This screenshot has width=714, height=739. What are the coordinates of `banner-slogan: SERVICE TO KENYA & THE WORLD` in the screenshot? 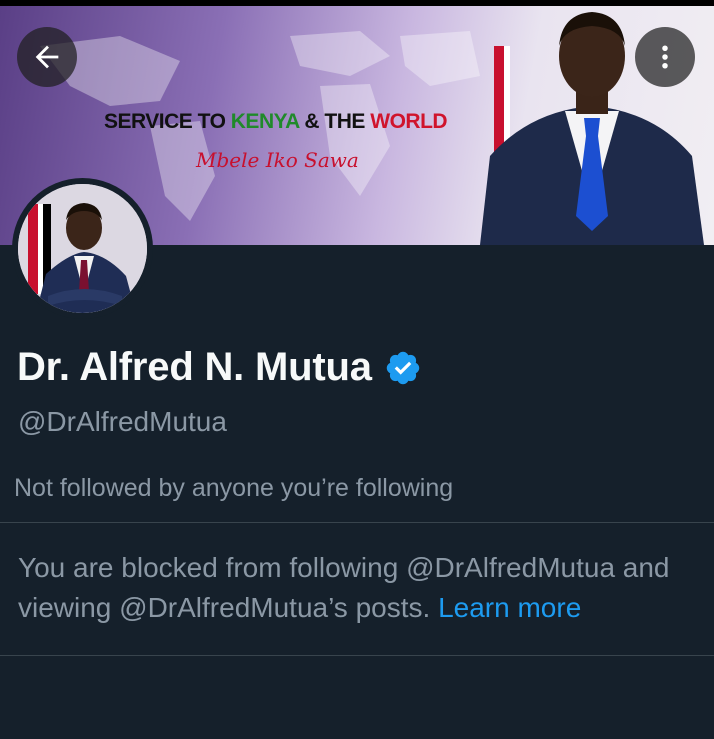 It's located at (276, 122).